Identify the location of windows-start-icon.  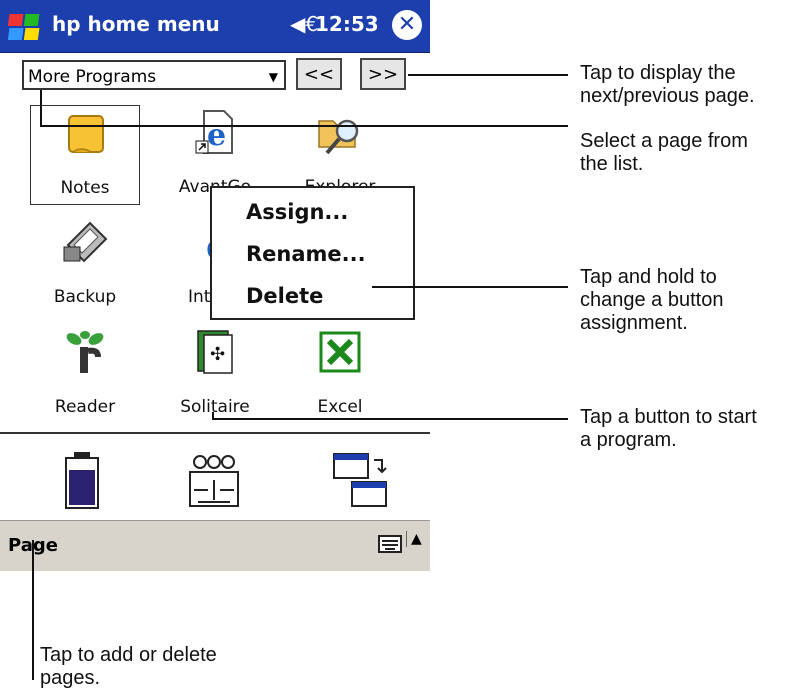
(26, 27).